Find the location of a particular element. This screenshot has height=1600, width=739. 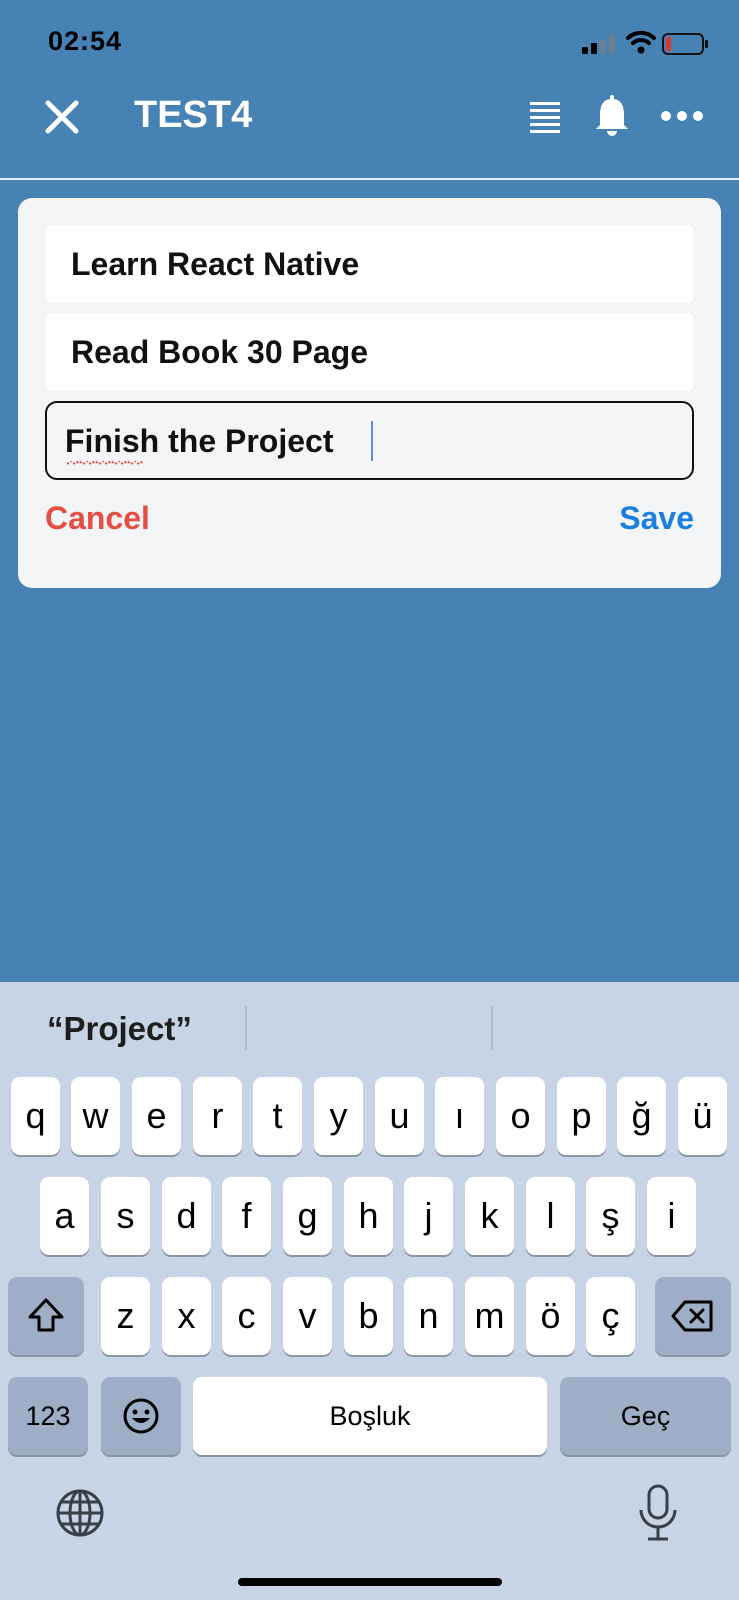

key-h: h is located at coordinates (368, 1216).